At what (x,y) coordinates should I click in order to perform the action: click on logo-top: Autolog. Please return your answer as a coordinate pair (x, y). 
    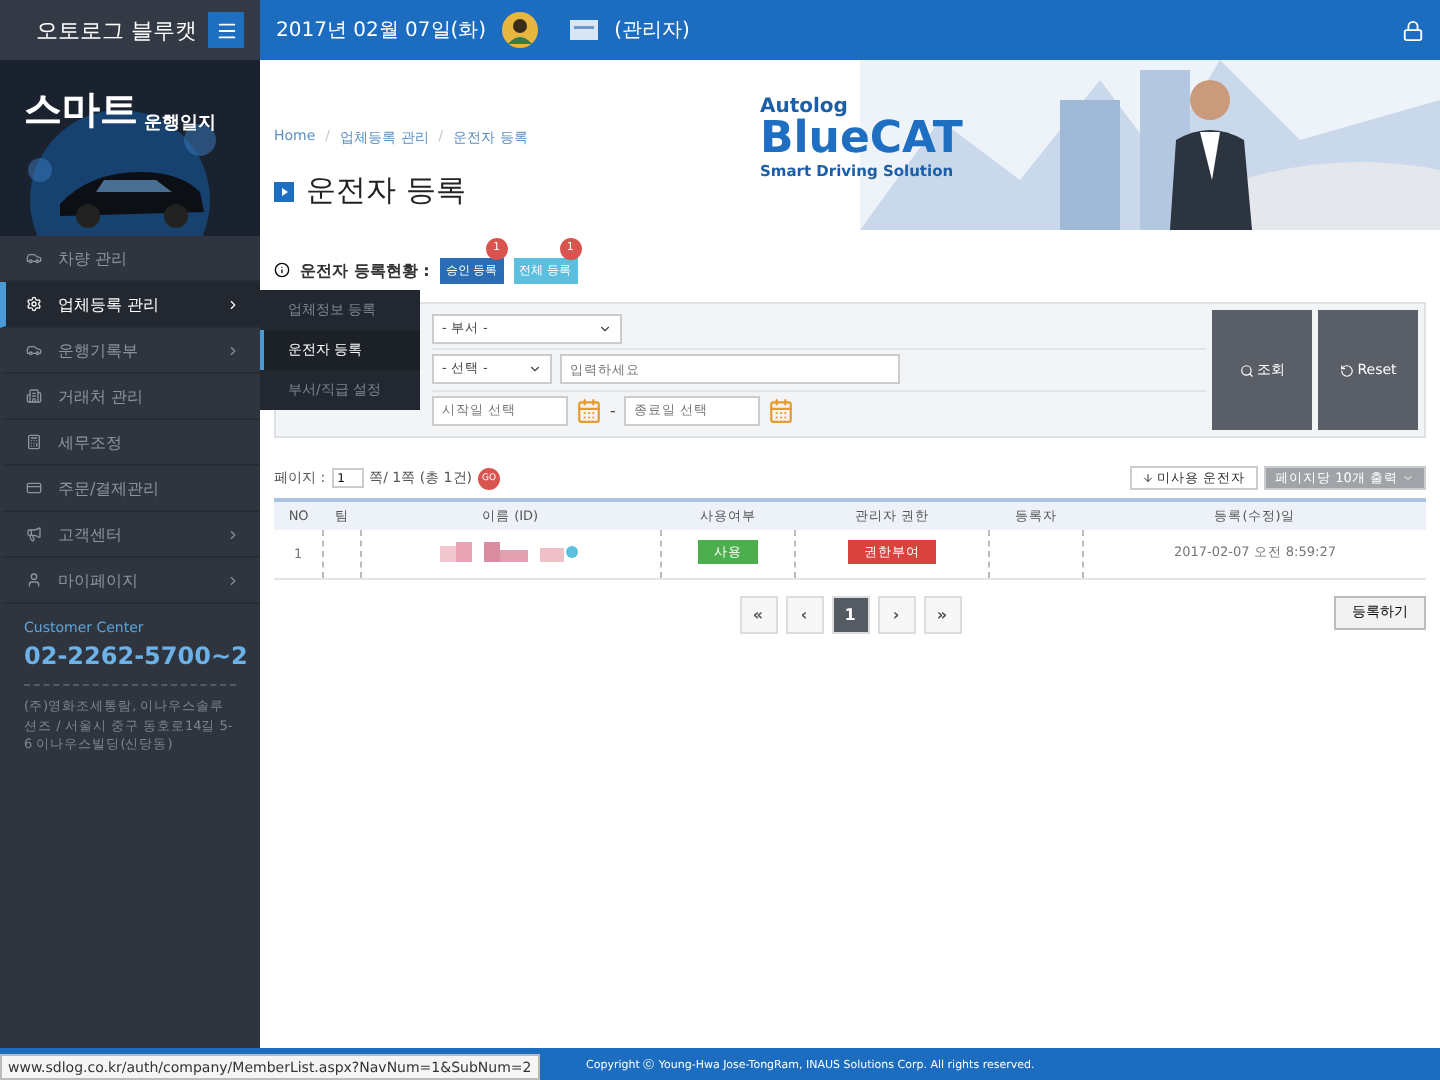
    Looking at the image, I should click on (804, 107).